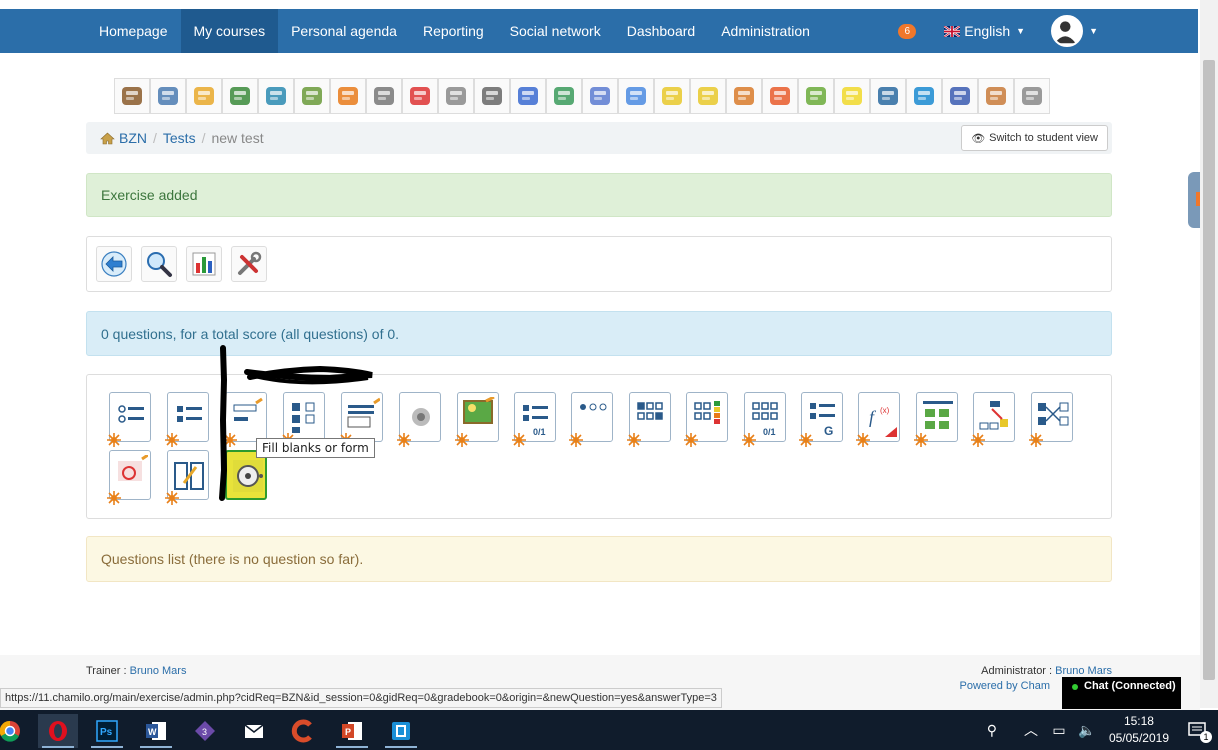  I want to click on tool-survey, so click(852, 96).